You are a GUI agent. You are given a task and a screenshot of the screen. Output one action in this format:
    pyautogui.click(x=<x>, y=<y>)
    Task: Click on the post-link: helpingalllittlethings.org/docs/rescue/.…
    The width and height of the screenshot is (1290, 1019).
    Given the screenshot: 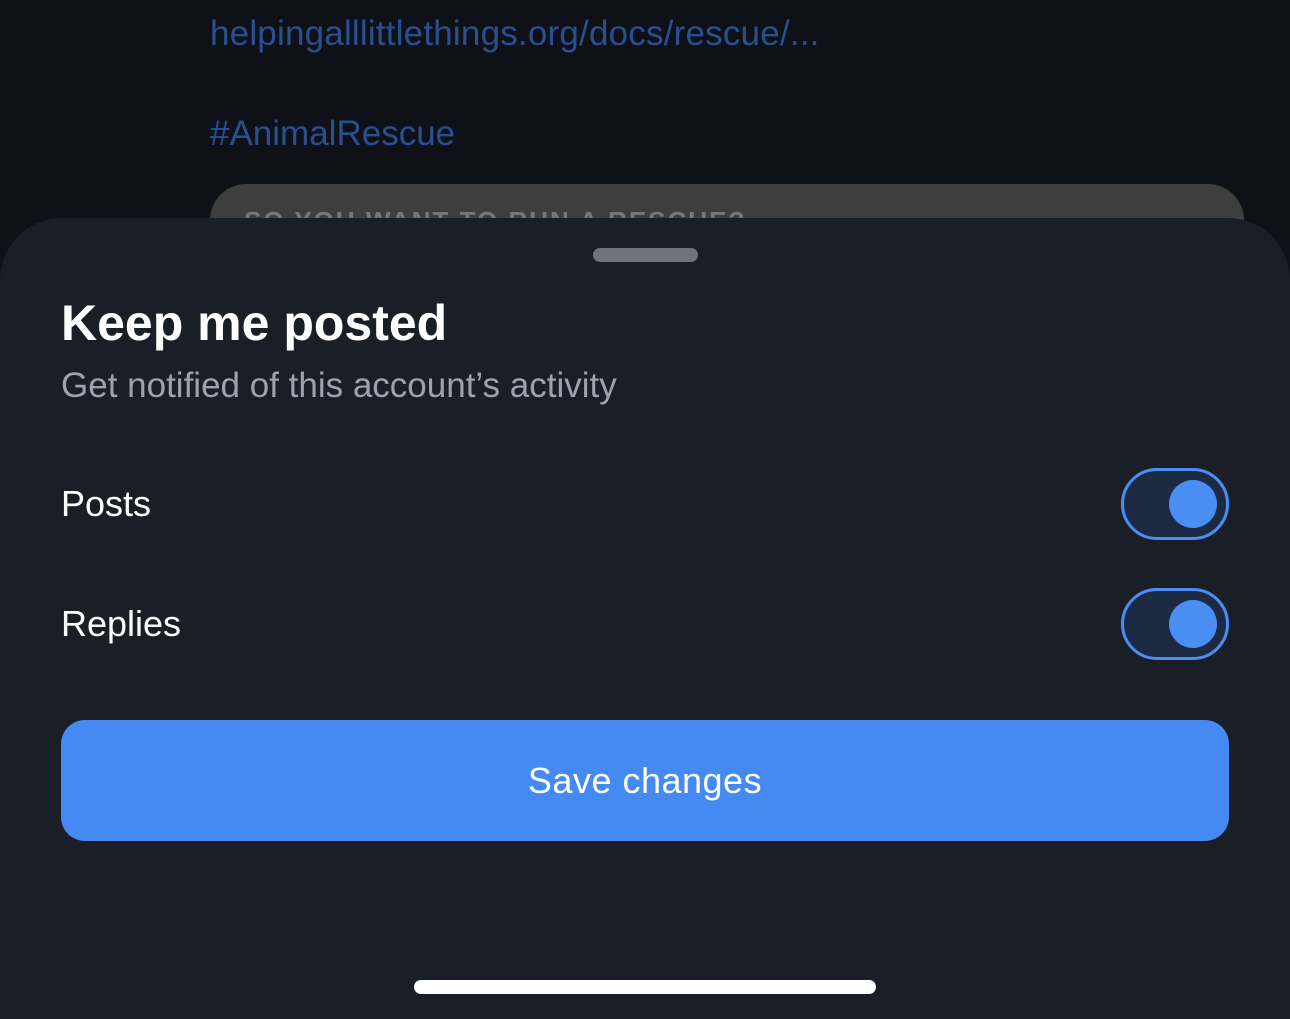 What is the action you would take?
    pyautogui.click(x=515, y=34)
    